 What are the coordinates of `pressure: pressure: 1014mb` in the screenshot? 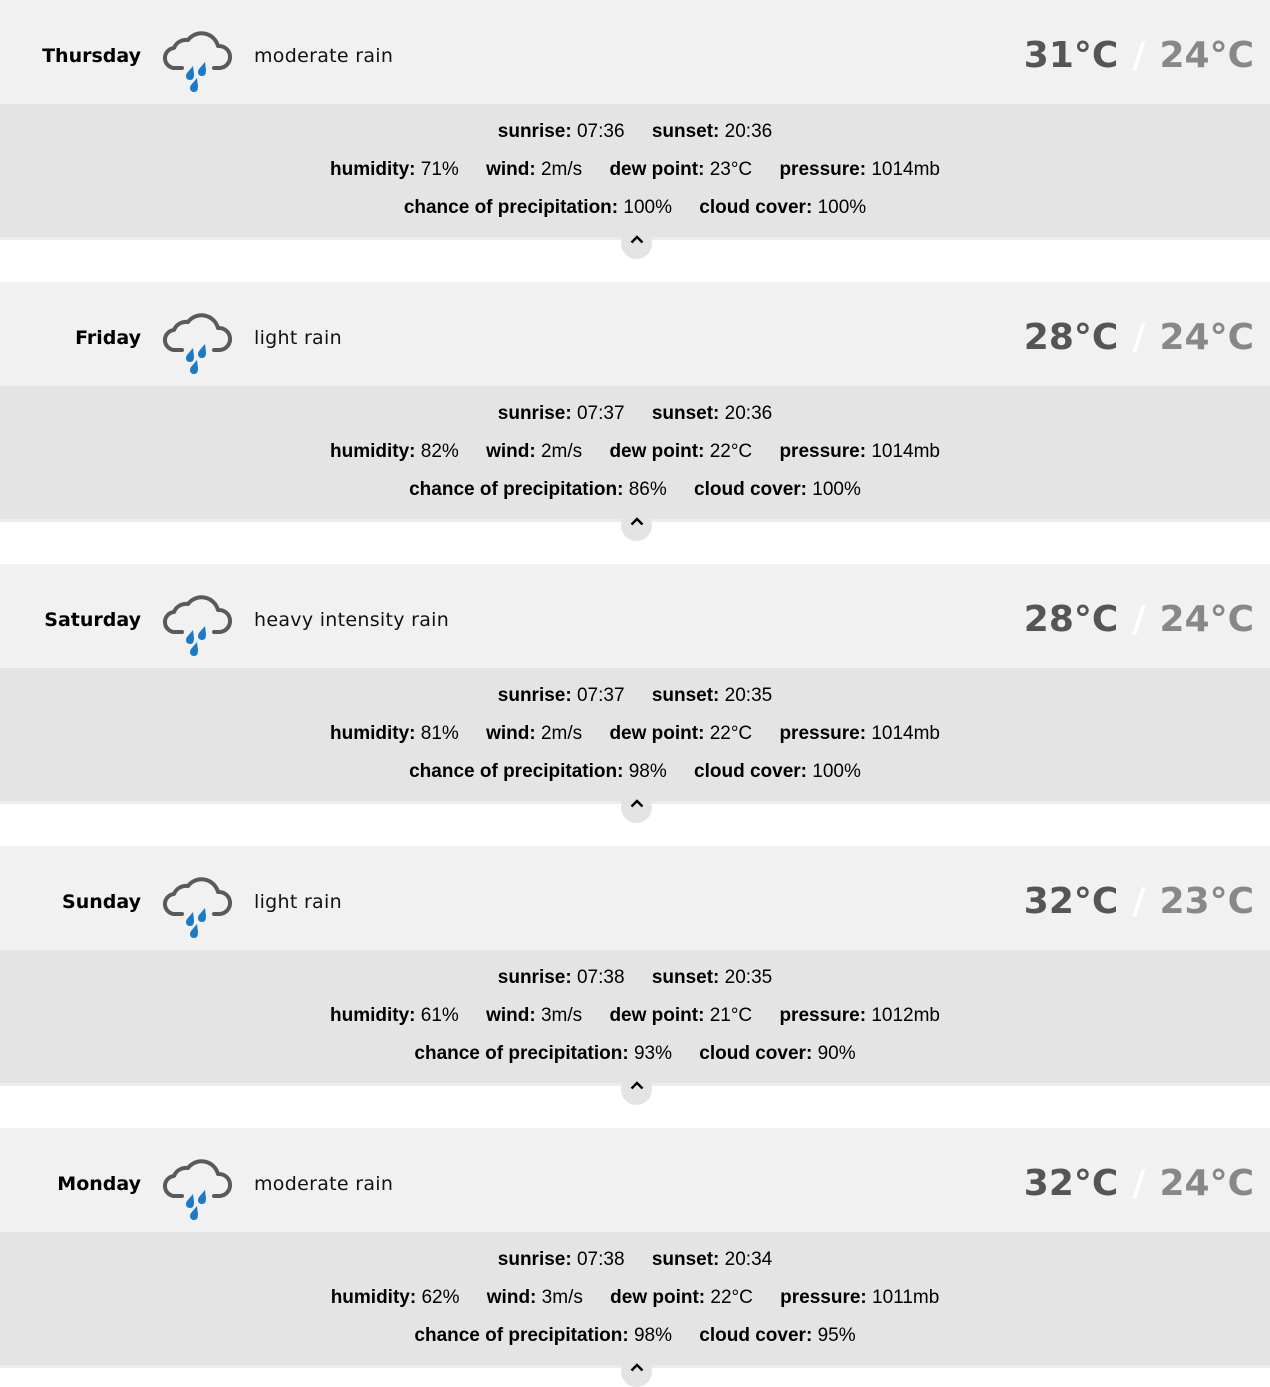 It's located at (859, 452).